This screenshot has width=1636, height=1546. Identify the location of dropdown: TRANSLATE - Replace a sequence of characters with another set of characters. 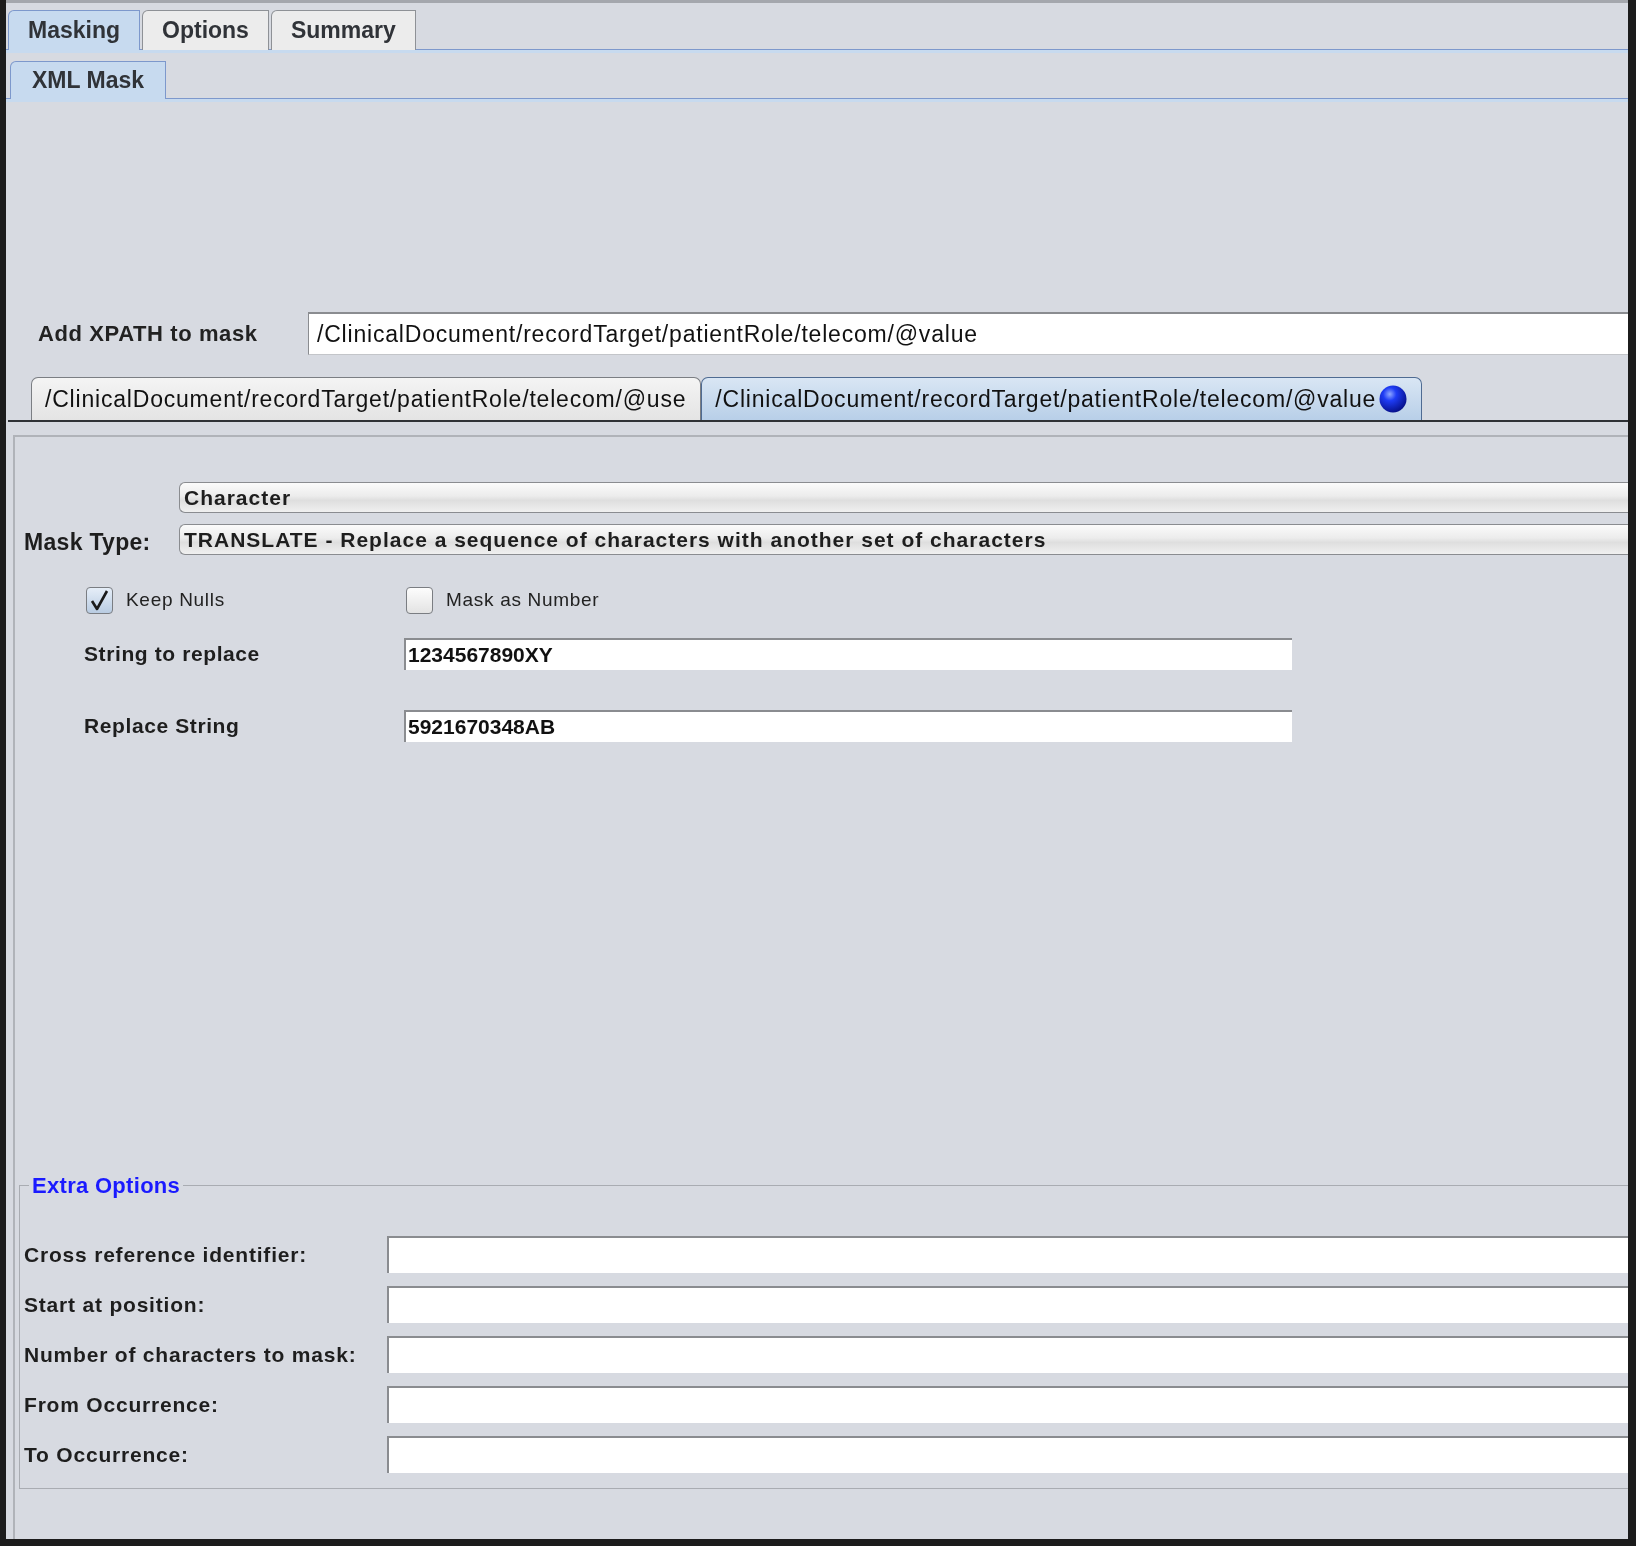
(903, 539).